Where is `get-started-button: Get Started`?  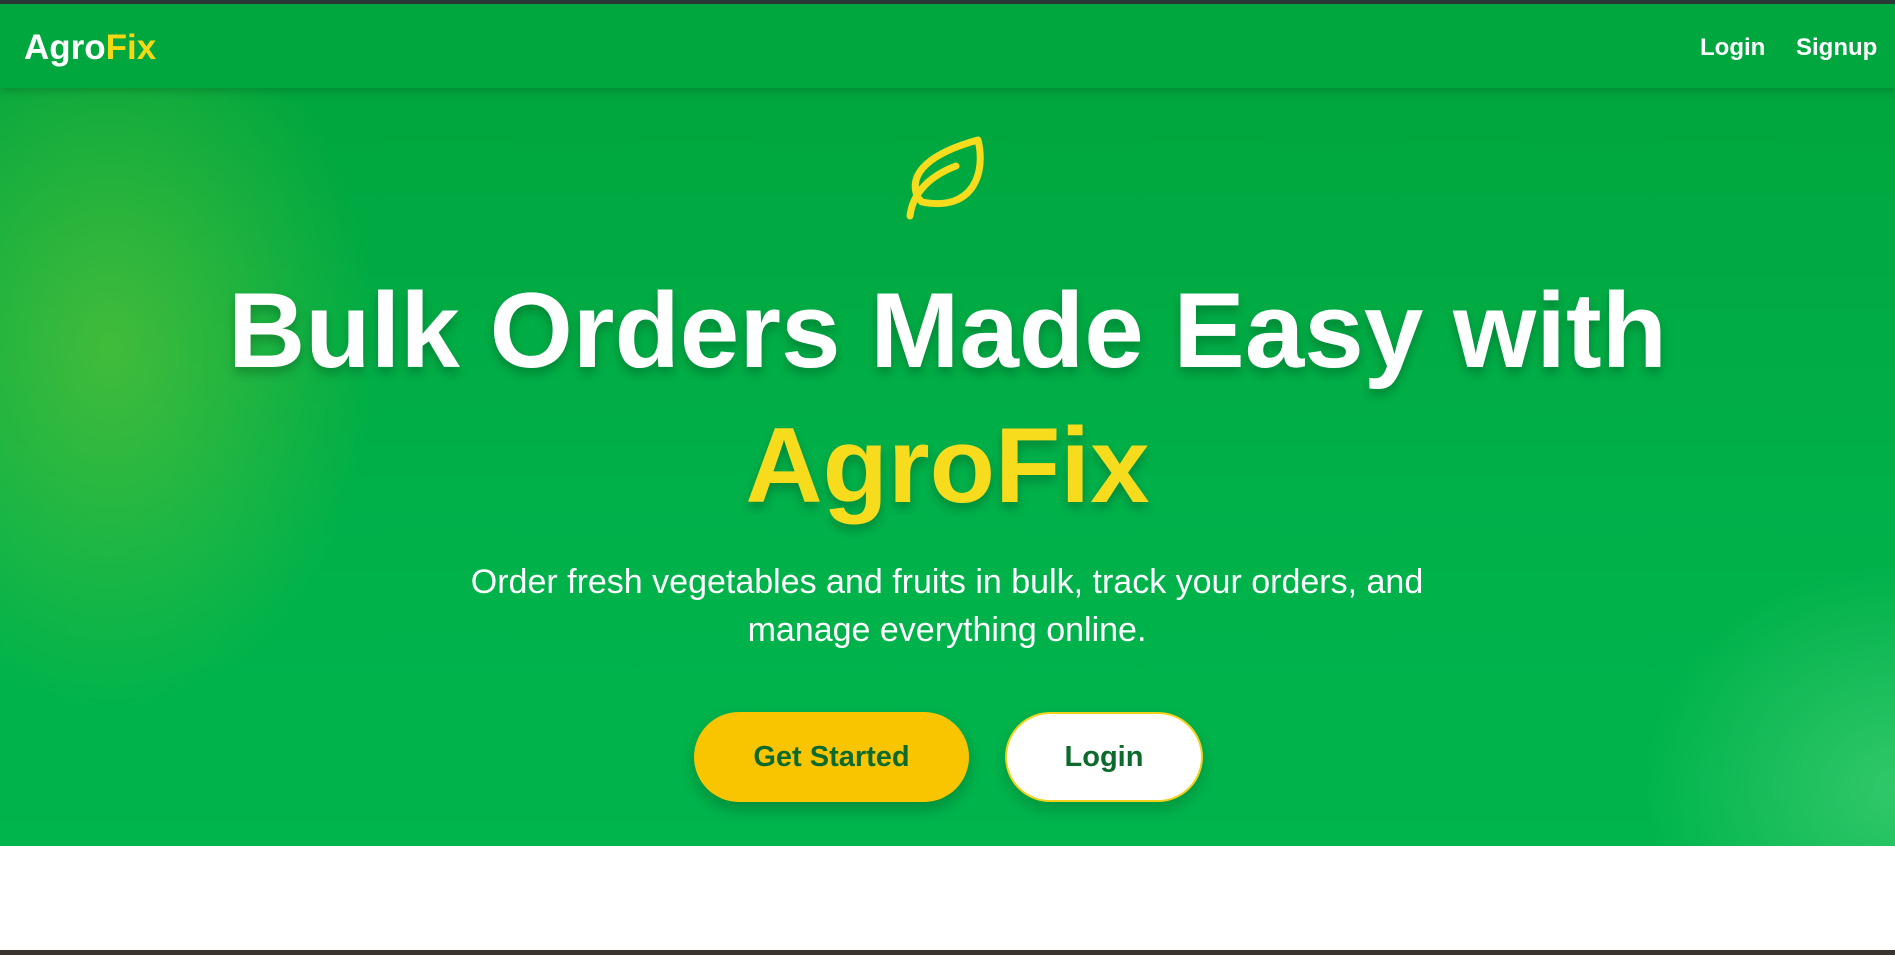 get-started-button: Get Started is located at coordinates (831, 757).